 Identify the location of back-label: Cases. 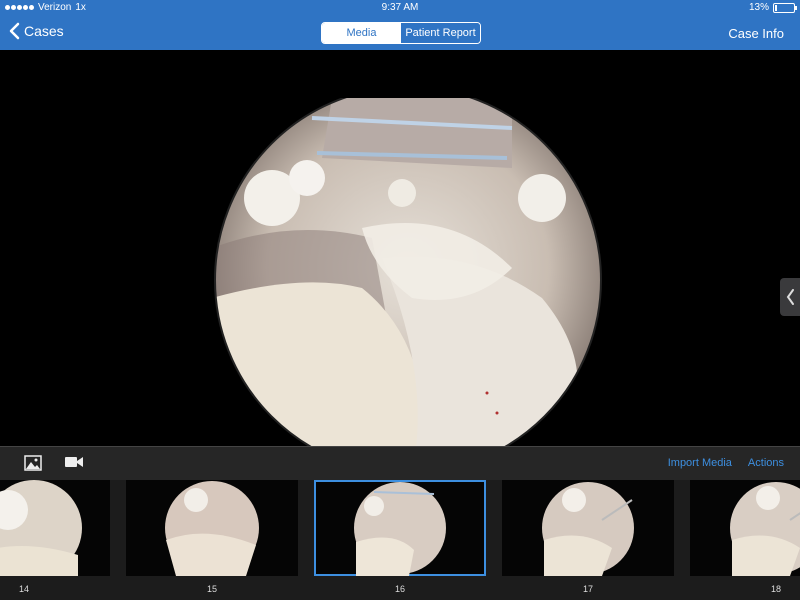
(44, 31).